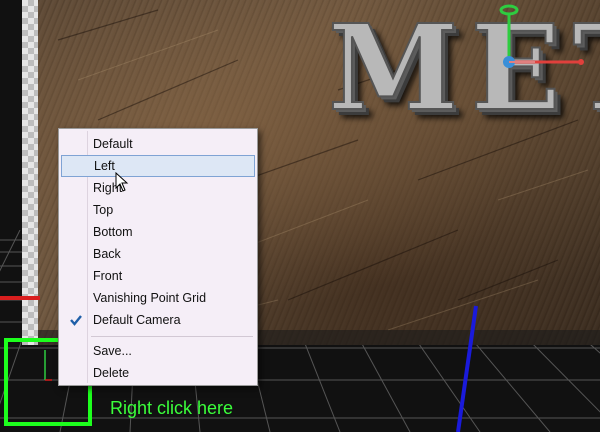 This screenshot has height=432, width=600. What do you see at coordinates (158, 276) in the screenshot?
I see `menu-item-front: Front` at bounding box center [158, 276].